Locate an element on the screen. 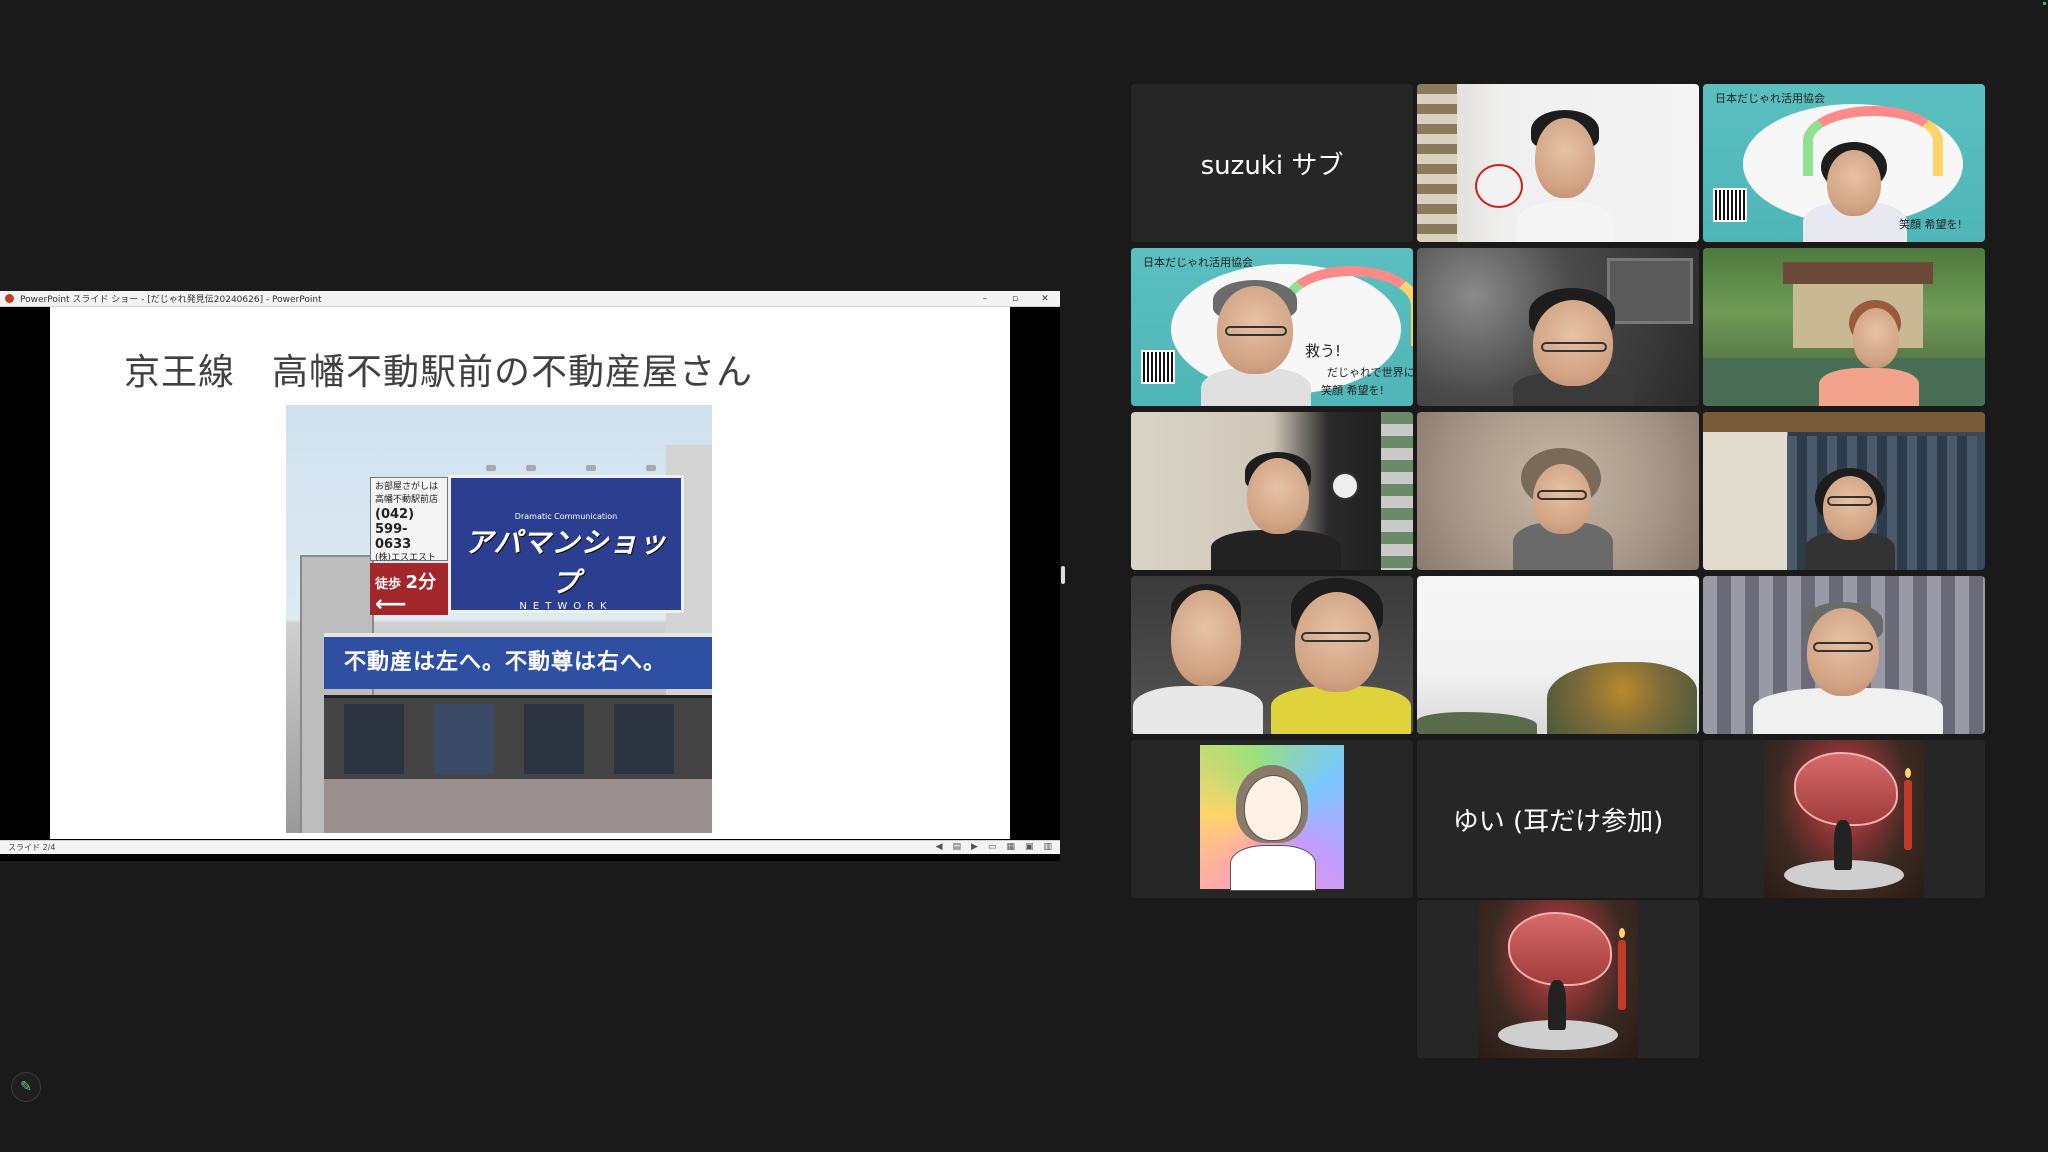 The width and height of the screenshot is (2048, 1152). sign-phone-area: (042) is located at coordinates (395, 514).